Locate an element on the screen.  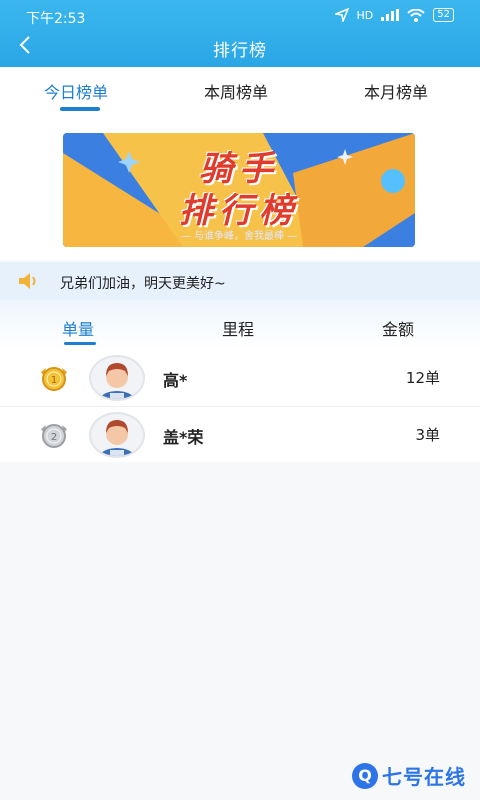
page-title: 排行榜 is located at coordinates (240, 51).